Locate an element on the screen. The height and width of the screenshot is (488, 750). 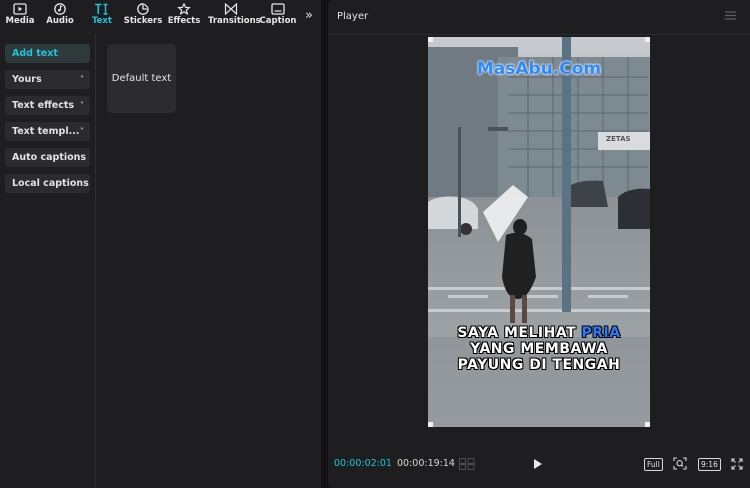
tab-text-label: Text is located at coordinates (102, 21).